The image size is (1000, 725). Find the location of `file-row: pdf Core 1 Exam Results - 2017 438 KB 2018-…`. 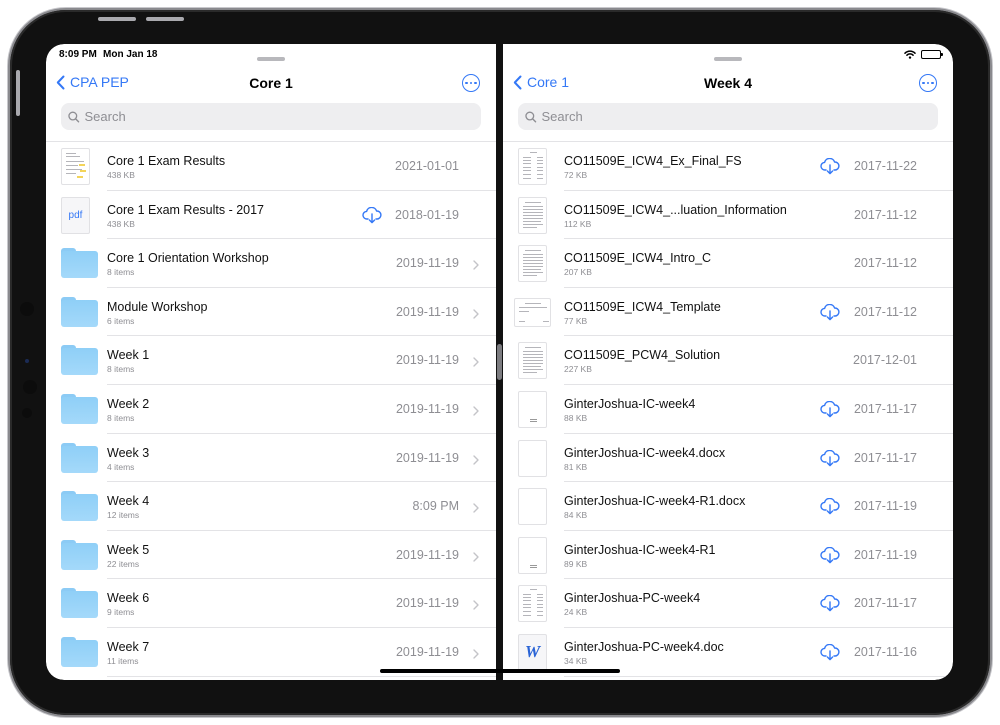

file-row: pdf Core 1 Exam Results - 2017 438 KB 2018-… is located at coordinates (271, 215).